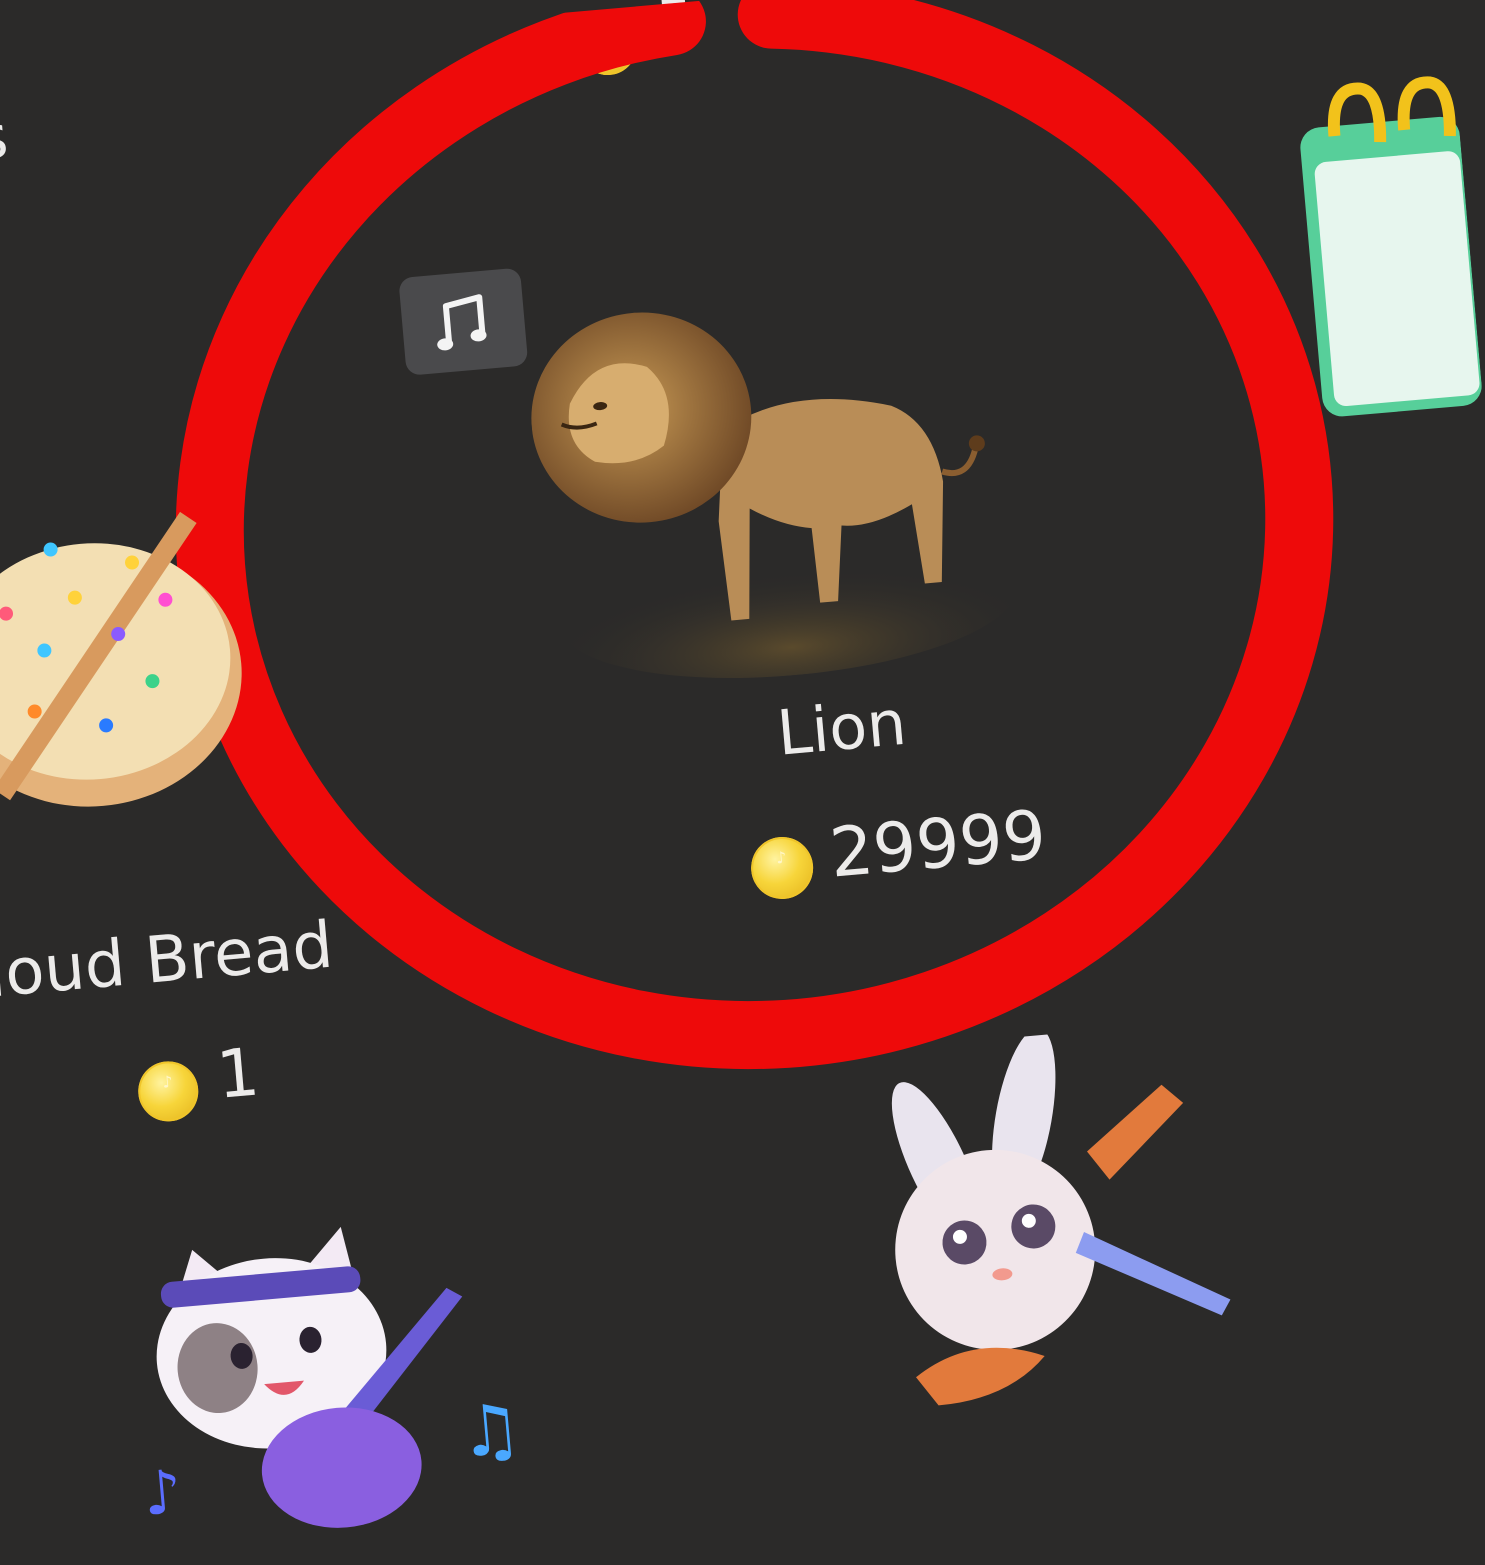 The image size is (1485, 1565). What do you see at coordinates (1061, 1217) in the screenshot?
I see `bunny-carrot-icon` at bounding box center [1061, 1217].